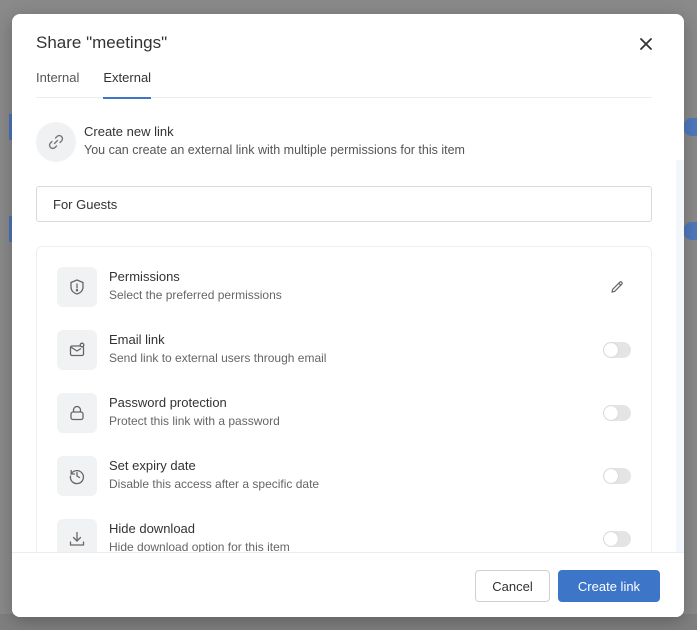 Image resolution: width=697 pixels, height=630 pixels. What do you see at coordinates (617, 413) in the screenshot?
I see `password-protection-toggle` at bounding box center [617, 413].